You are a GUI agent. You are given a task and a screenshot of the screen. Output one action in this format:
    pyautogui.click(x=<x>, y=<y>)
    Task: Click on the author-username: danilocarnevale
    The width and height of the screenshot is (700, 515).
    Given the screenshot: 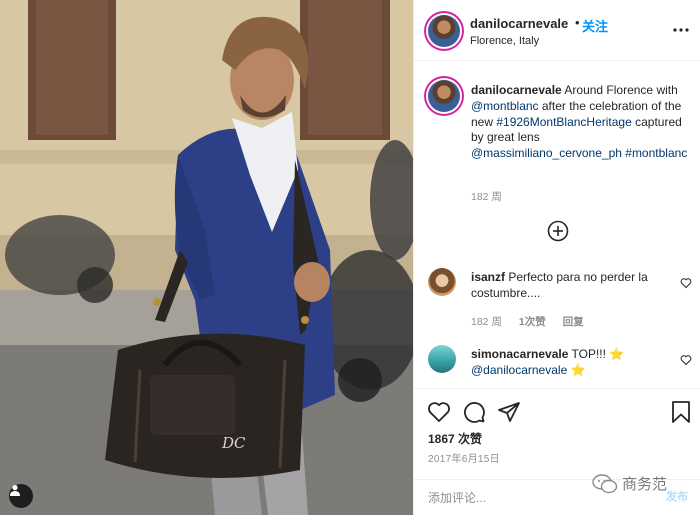 What is the action you would take?
    pyautogui.click(x=519, y=23)
    